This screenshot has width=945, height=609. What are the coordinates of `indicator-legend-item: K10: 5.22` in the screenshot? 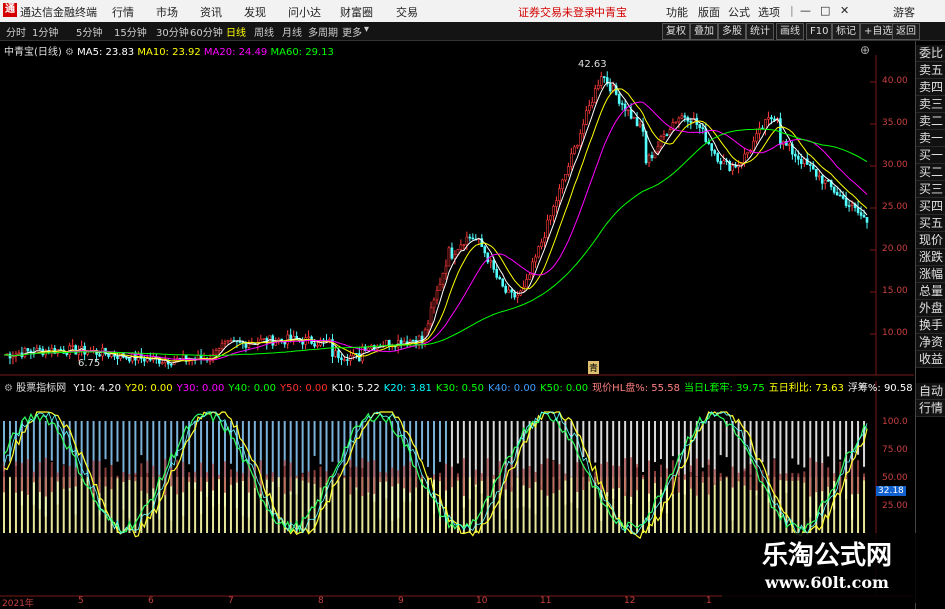 It's located at (355, 388).